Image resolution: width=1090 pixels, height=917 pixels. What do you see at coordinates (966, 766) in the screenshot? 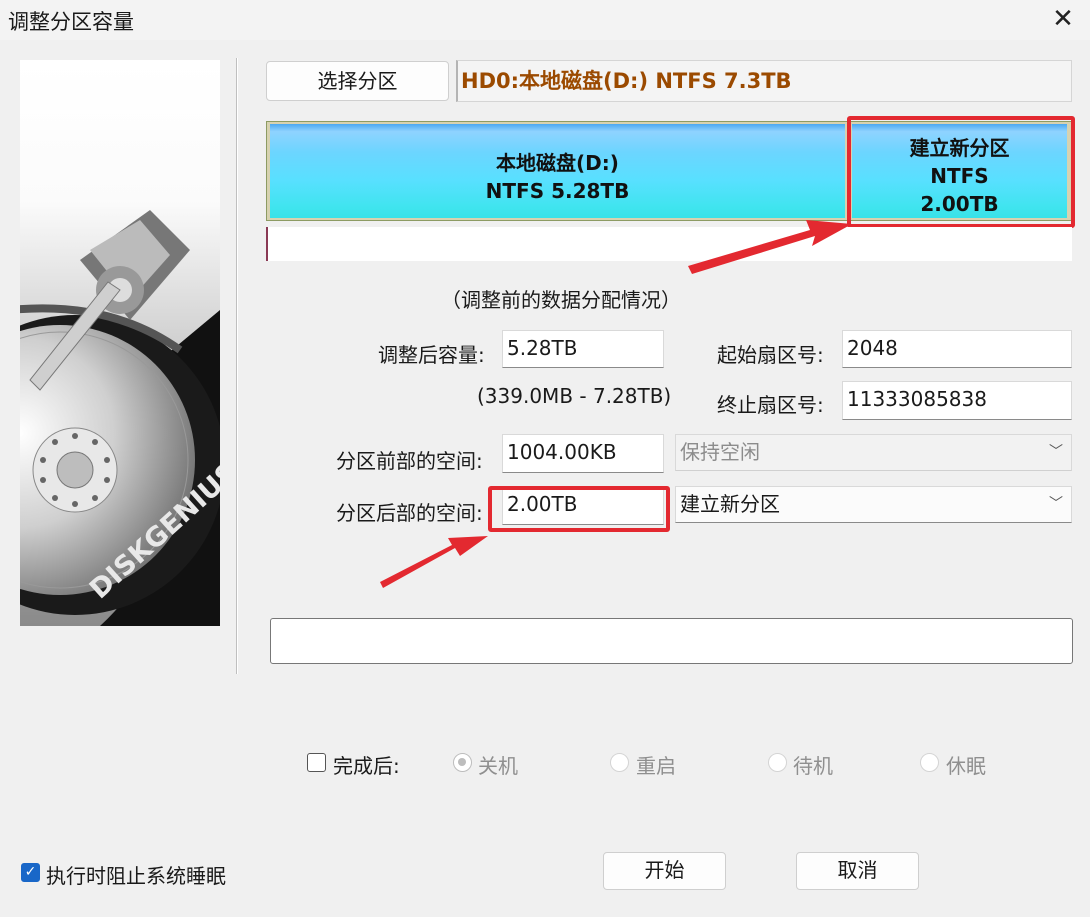
I see `radio-hibernate-label: 休眠` at bounding box center [966, 766].